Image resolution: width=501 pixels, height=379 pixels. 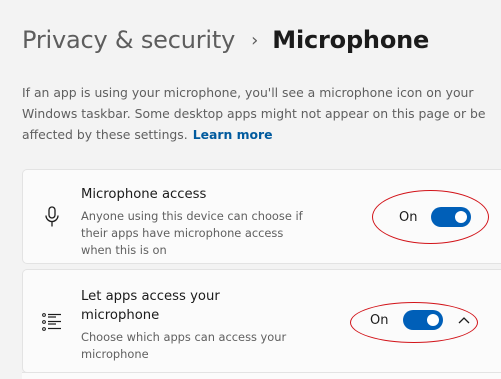 I want to click on chevron-up-icon, so click(x=464, y=320).